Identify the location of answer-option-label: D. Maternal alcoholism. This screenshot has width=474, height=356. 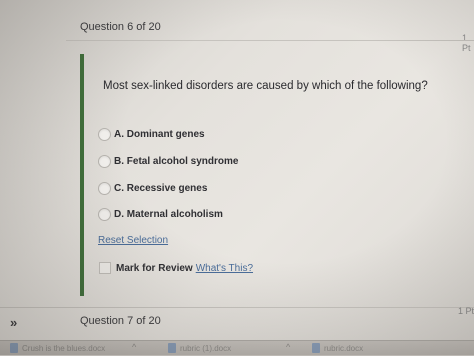
(168, 214).